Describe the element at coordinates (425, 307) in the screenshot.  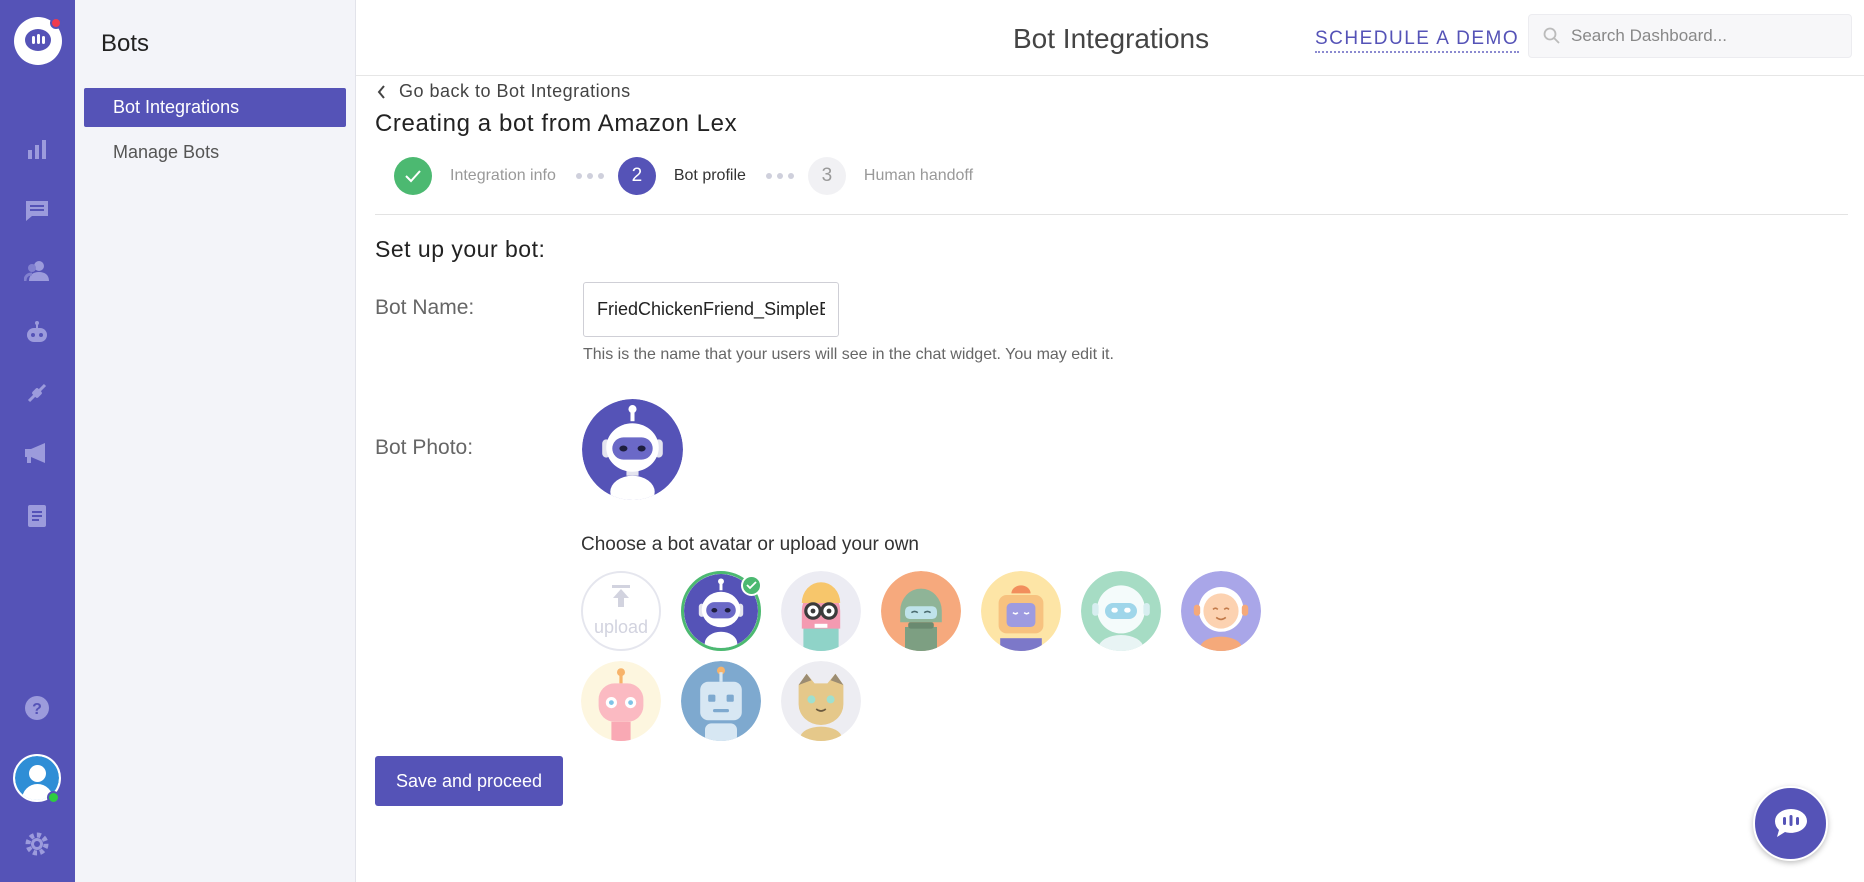
I see `bot-name-label: Bot Name:` at that location.